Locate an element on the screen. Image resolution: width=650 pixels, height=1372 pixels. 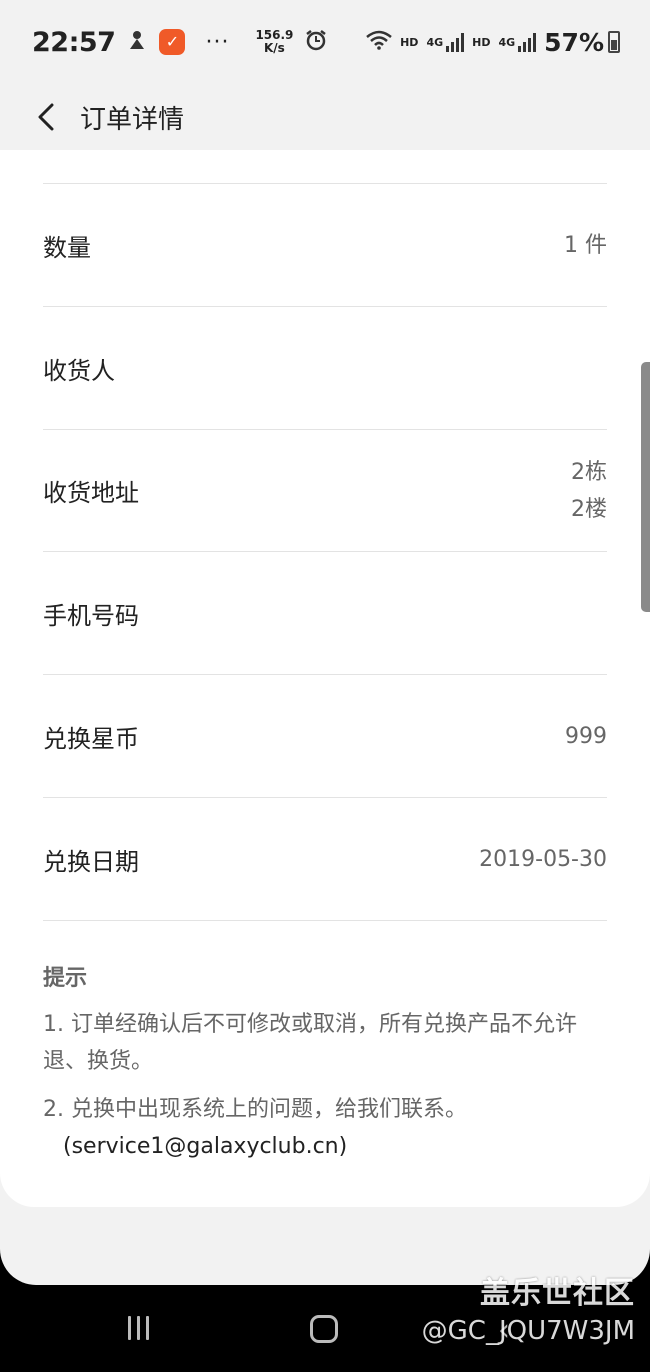
row-quantity: 数量 1 件 is located at coordinates (325, 245).